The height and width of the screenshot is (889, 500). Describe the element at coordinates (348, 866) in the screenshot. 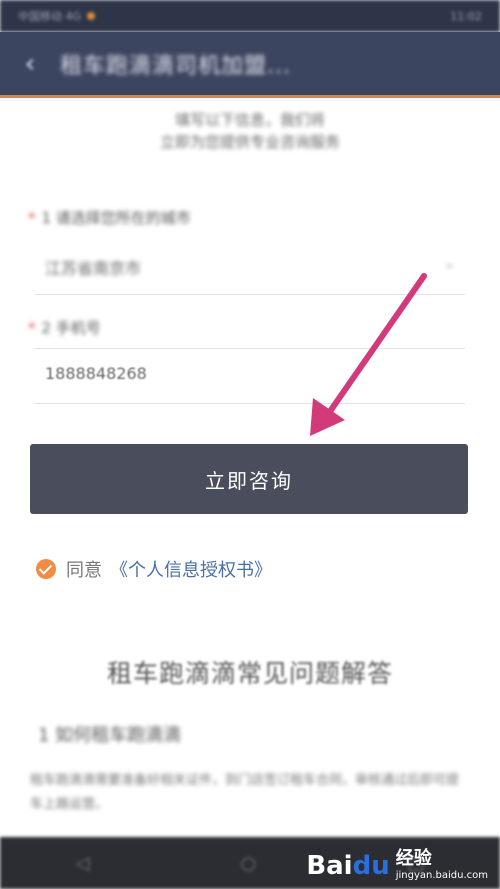

I see `baidu-logo: Baidu` at that location.